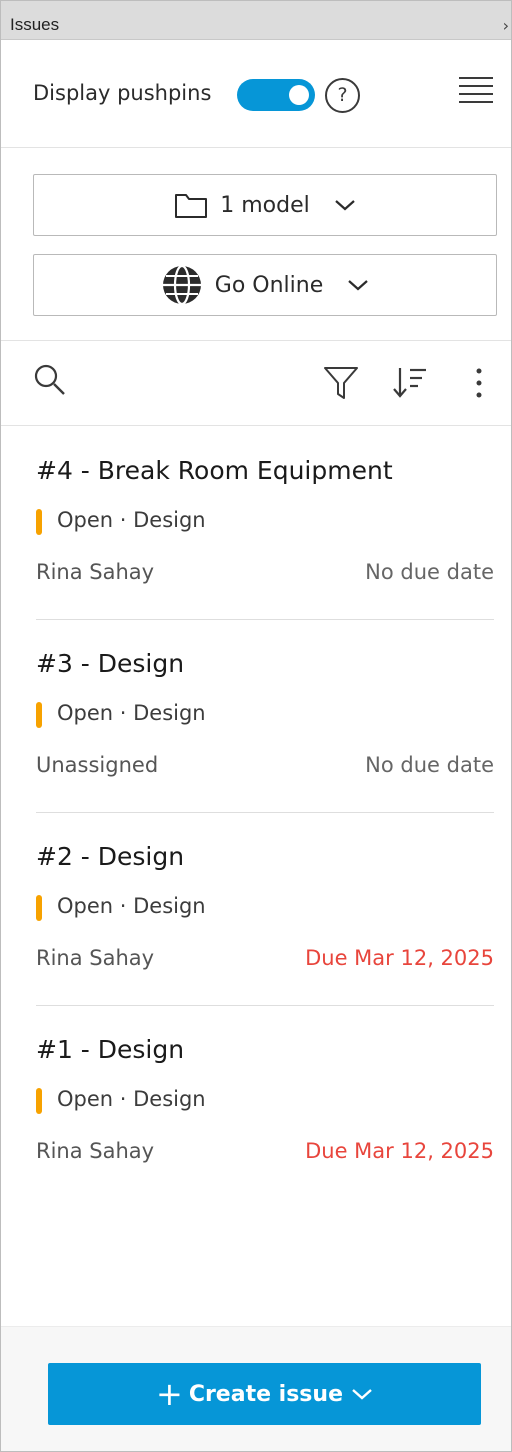 The image size is (512, 1452). What do you see at coordinates (256, 383) in the screenshot?
I see `issues-toolbar` at bounding box center [256, 383].